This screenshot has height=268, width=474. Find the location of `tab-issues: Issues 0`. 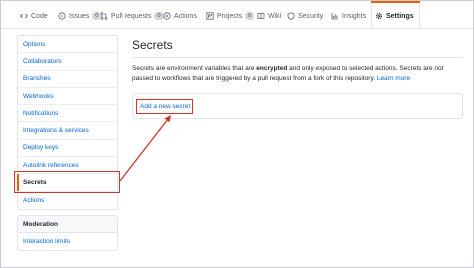

tab-issues: Issues 0 is located at coordinates (80, 16).